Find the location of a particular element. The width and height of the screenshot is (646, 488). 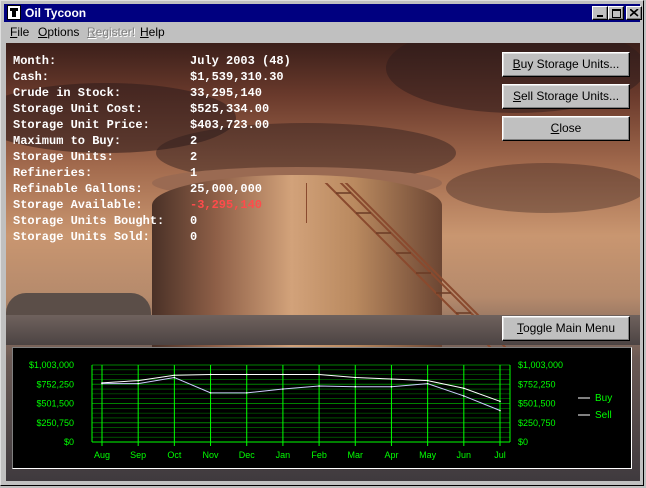

x-tick-label: Jul is located at coordinates (500, 455).